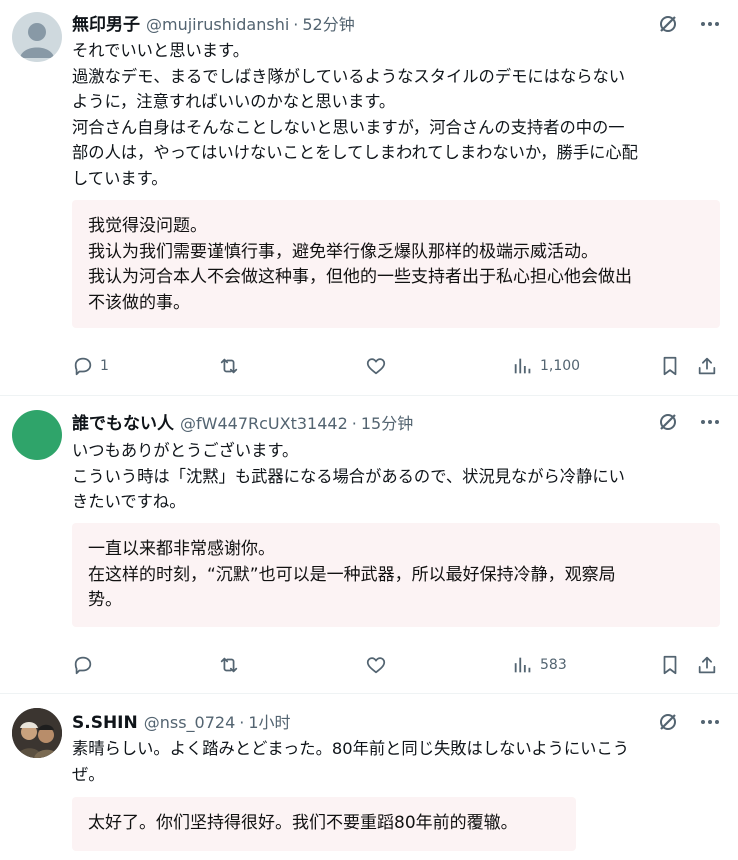 The image size is (738, 860). Describe the element at coordinates (269, 721) in the screenshot. I see `post-time: 1小时` at that location.